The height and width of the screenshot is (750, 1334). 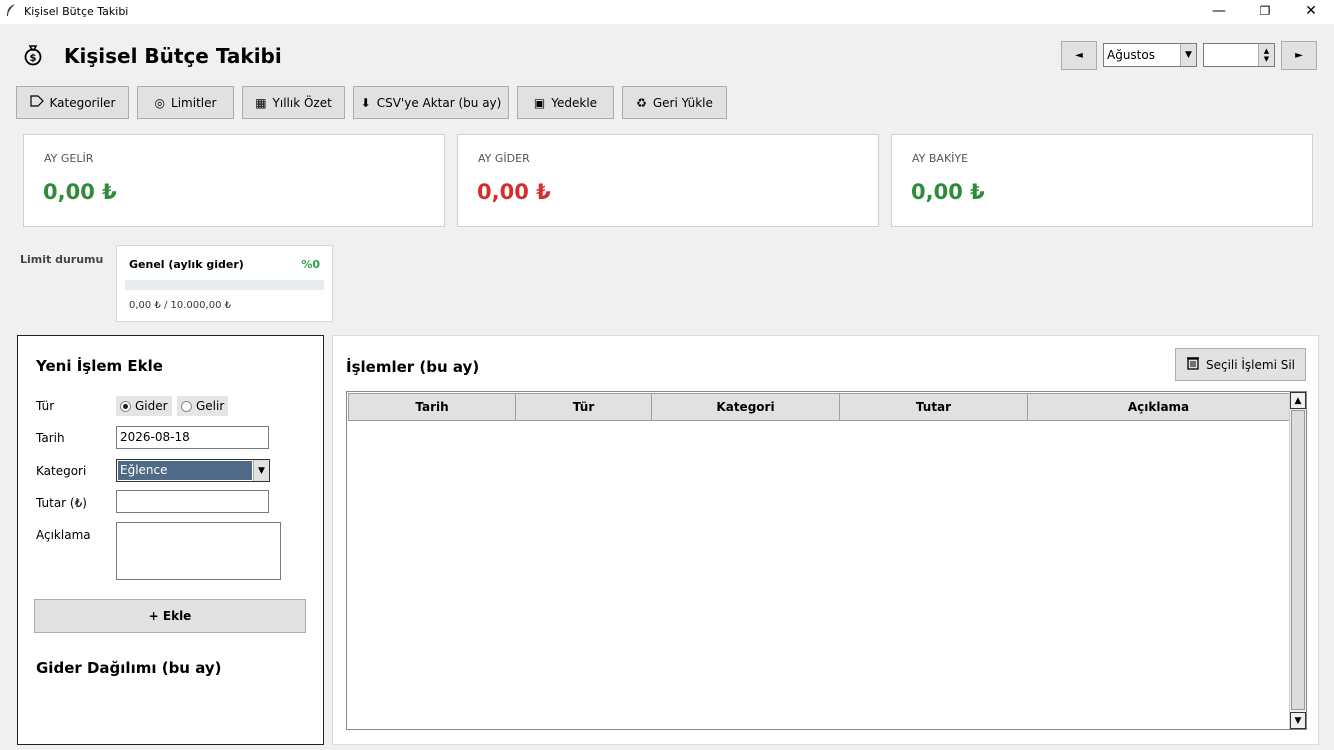 What do you see at coordinates (1311, 12) in the screenshot?
I see `close-button: ✕` at bounding box center [1311, 12].